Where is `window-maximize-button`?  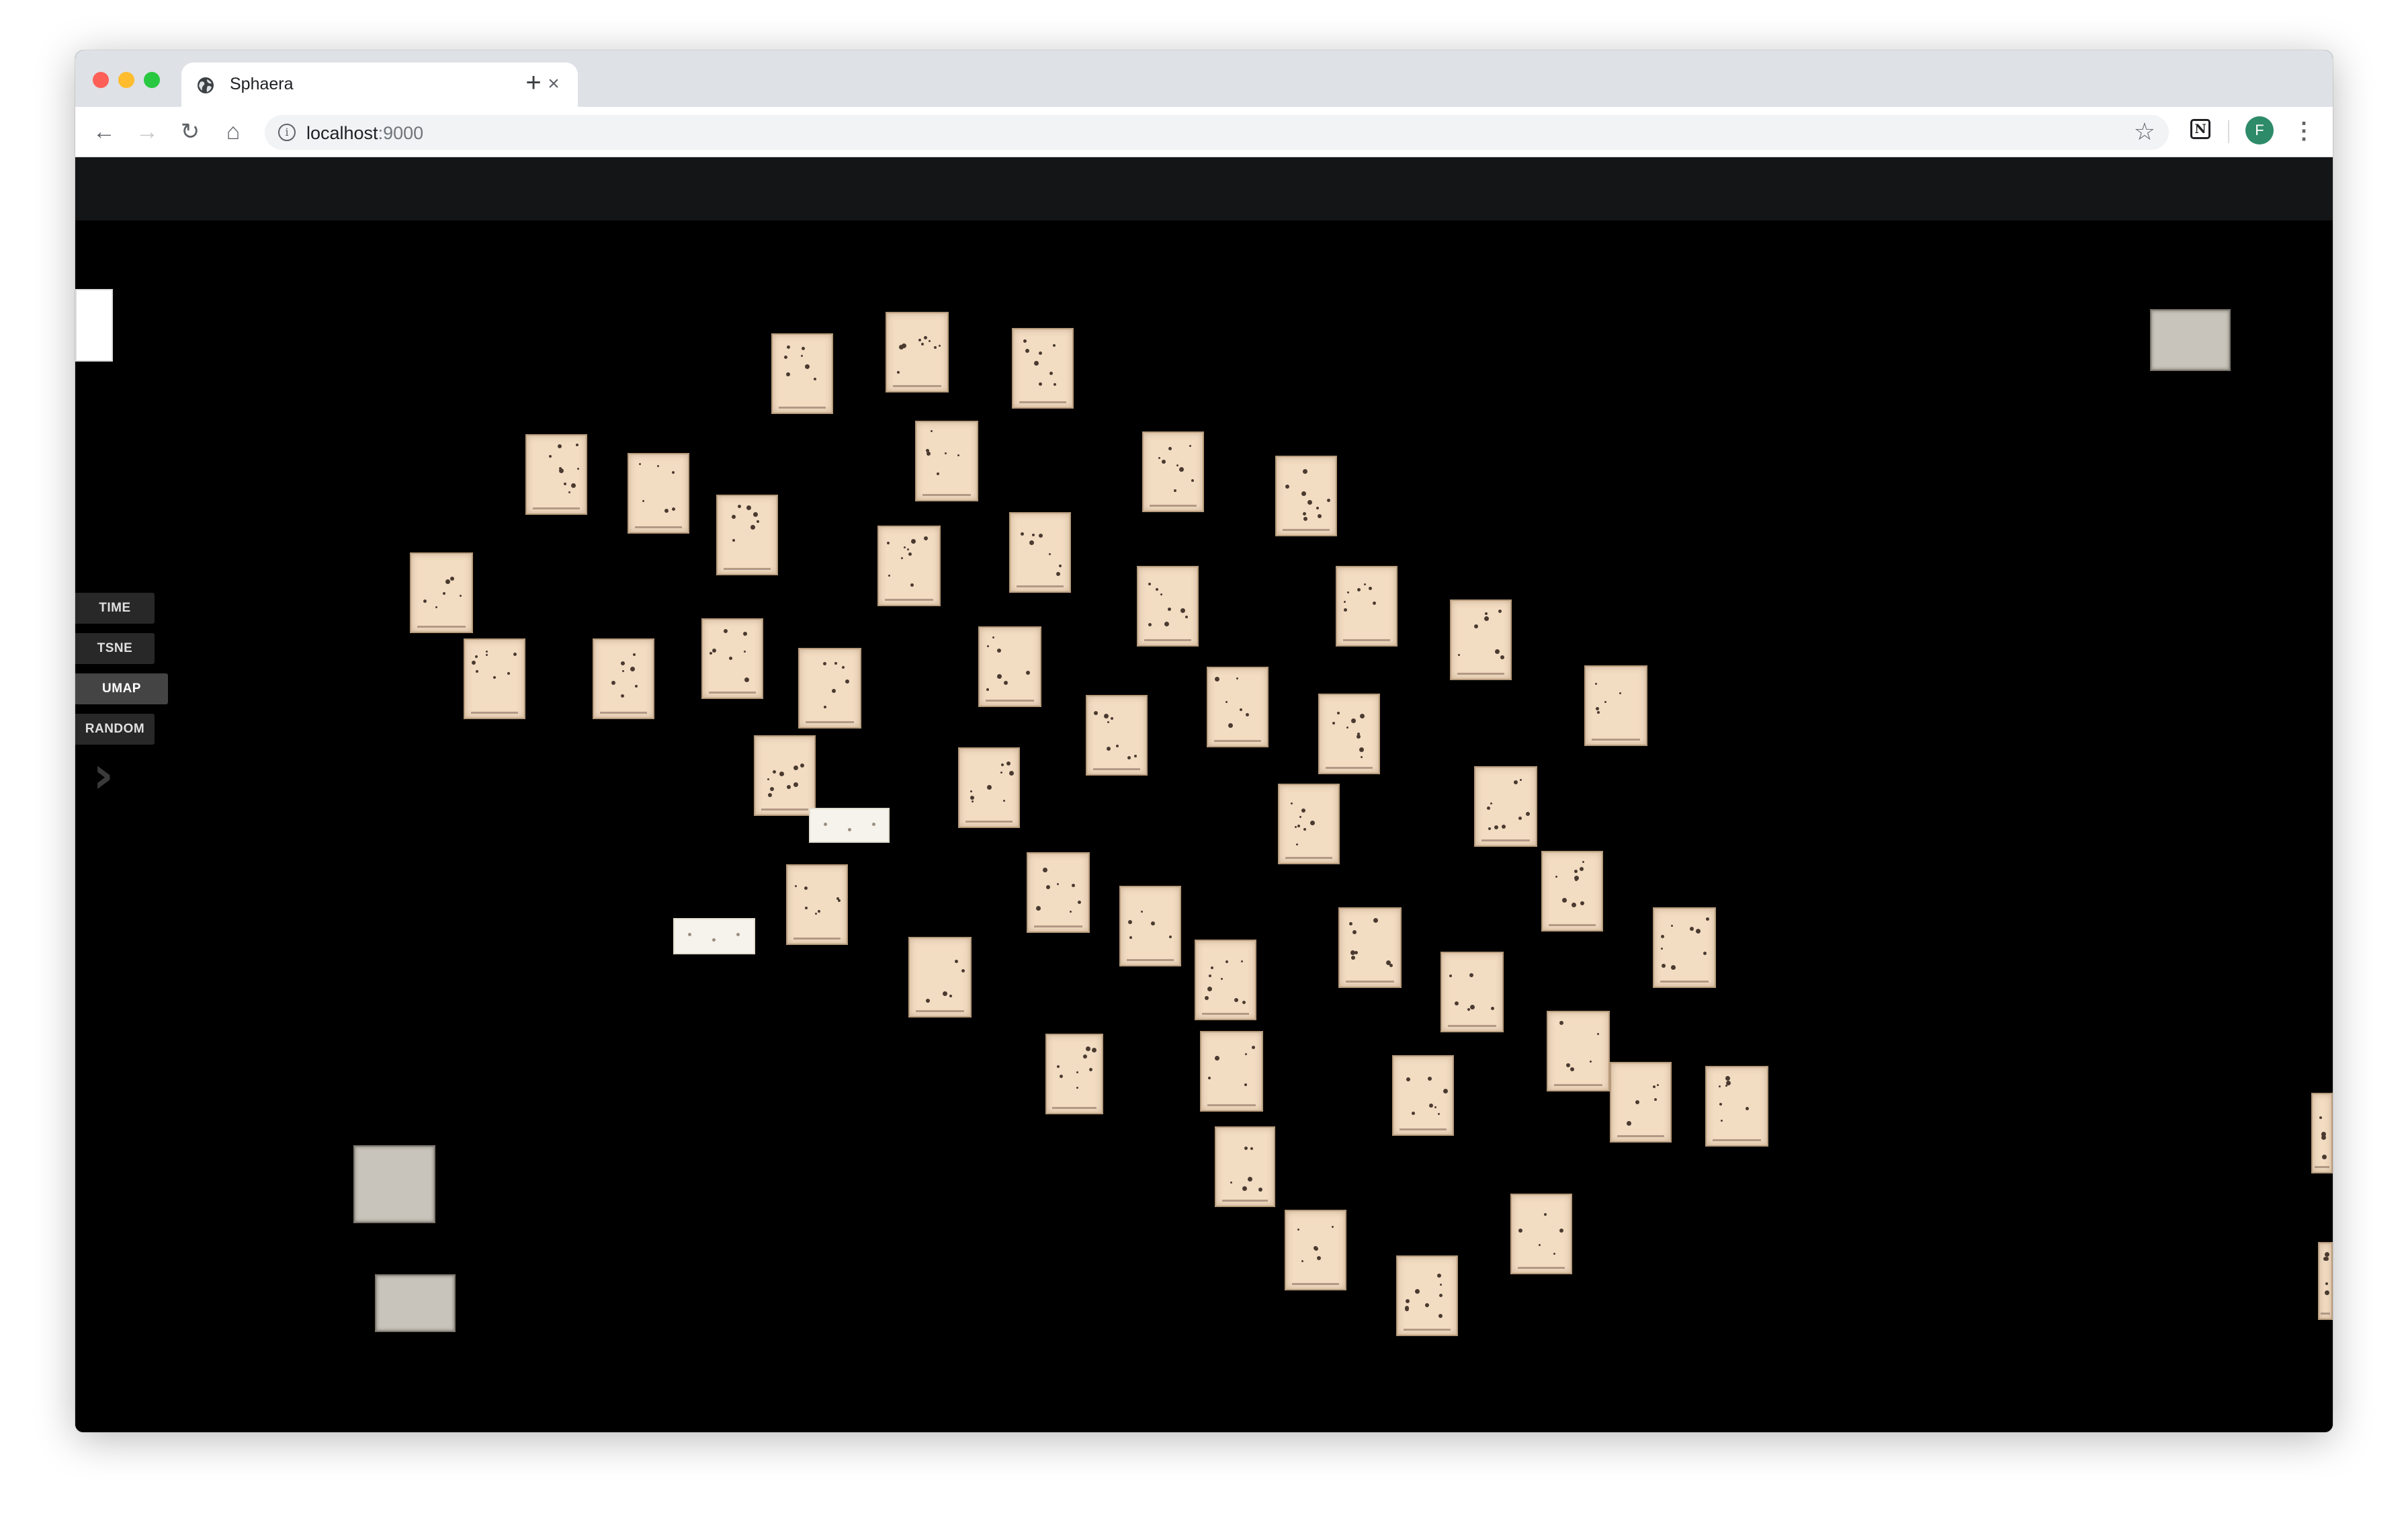 window-maximize-button is located at coordinates (152, 80).